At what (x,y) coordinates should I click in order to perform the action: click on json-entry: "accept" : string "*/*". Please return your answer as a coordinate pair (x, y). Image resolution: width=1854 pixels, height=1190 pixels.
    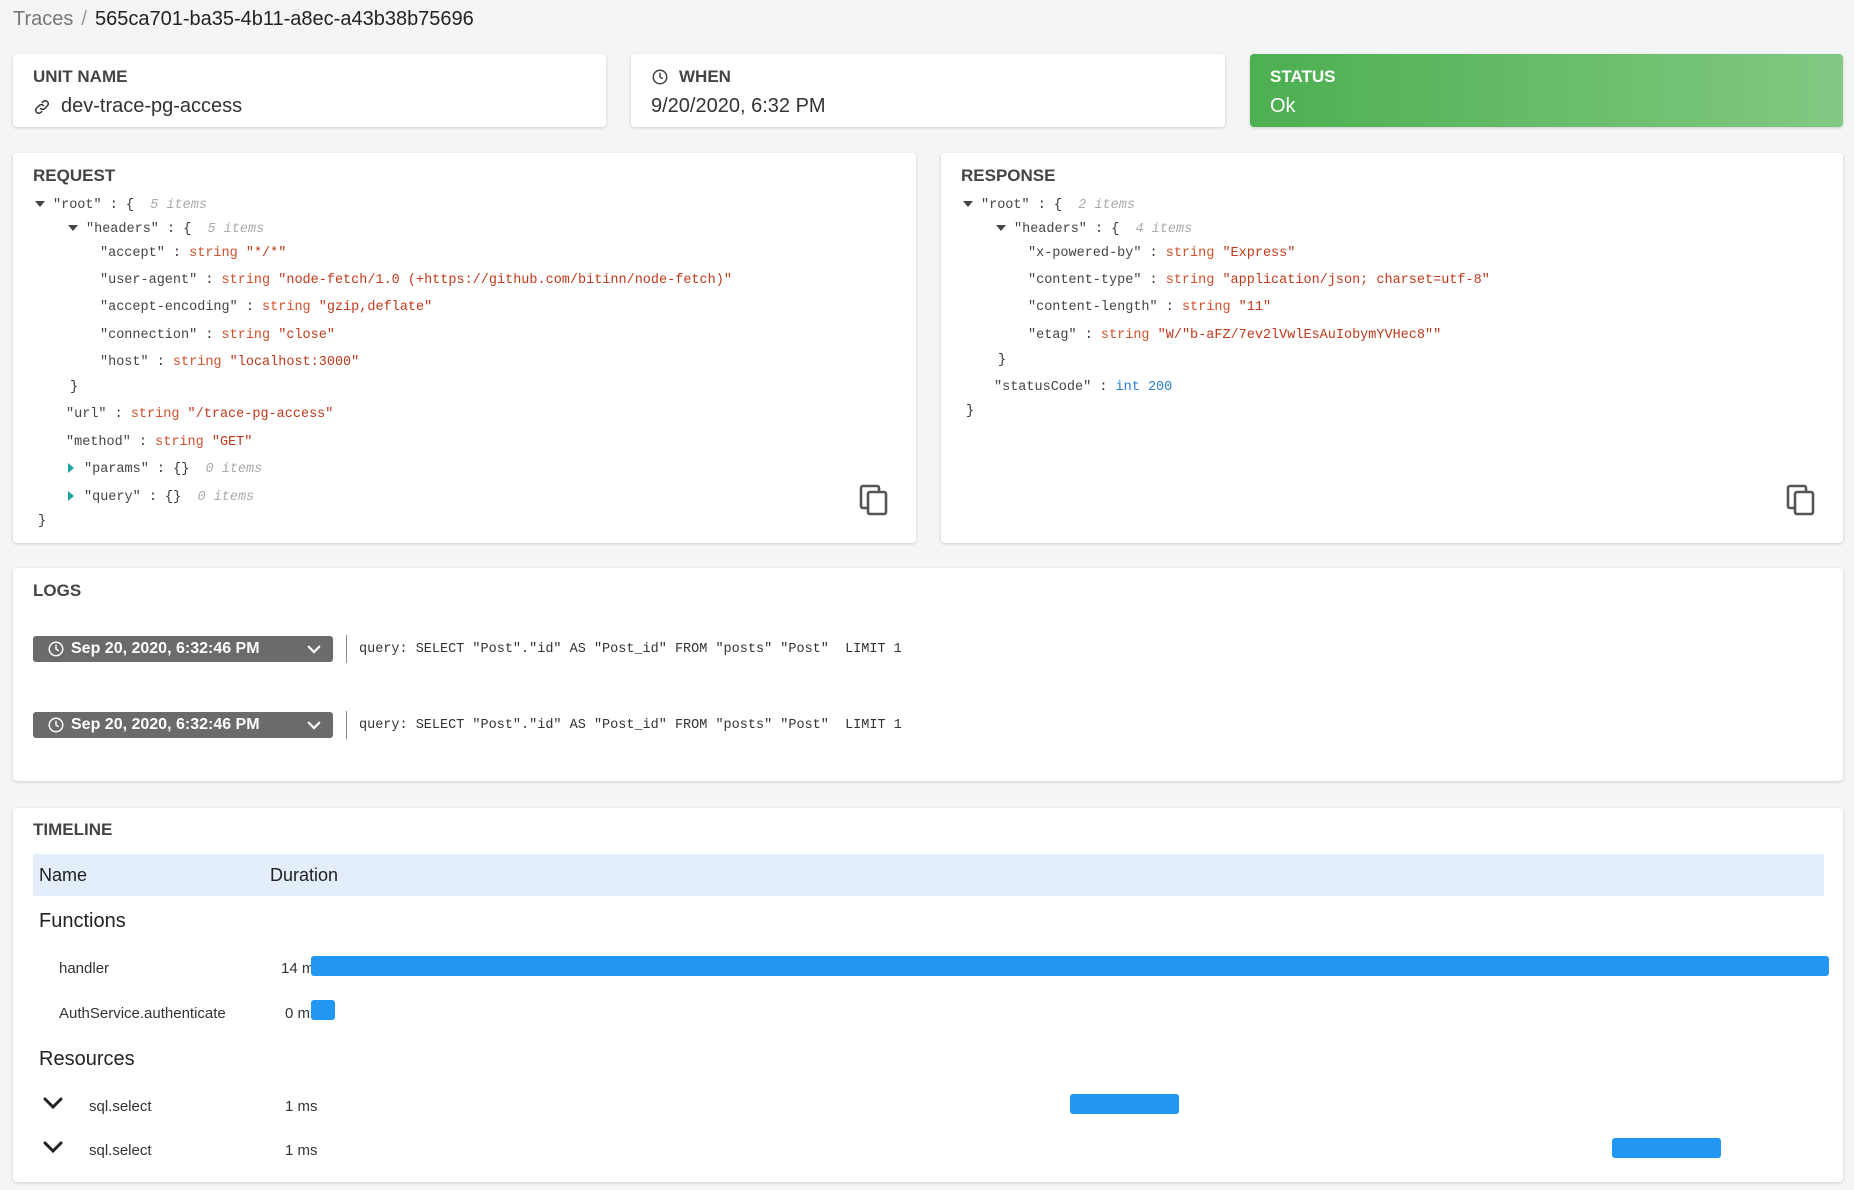
    Looking at the image, I should click on (193, 253).